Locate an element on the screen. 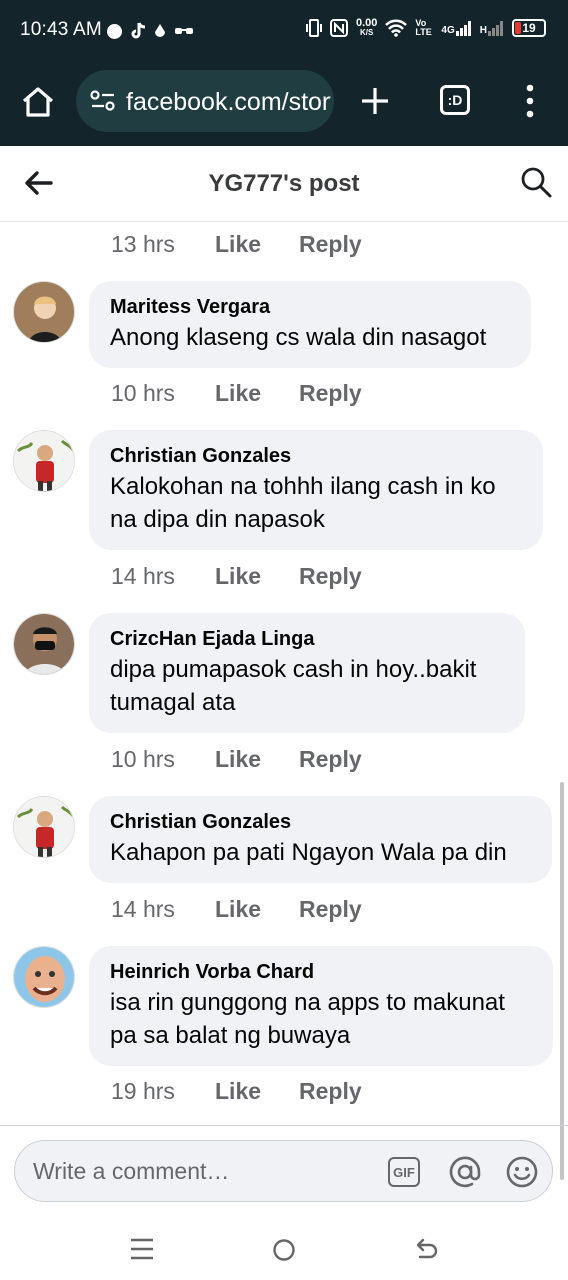  commenter-name: Heinrich Vorba Chard is located at coordinates (321, 972).